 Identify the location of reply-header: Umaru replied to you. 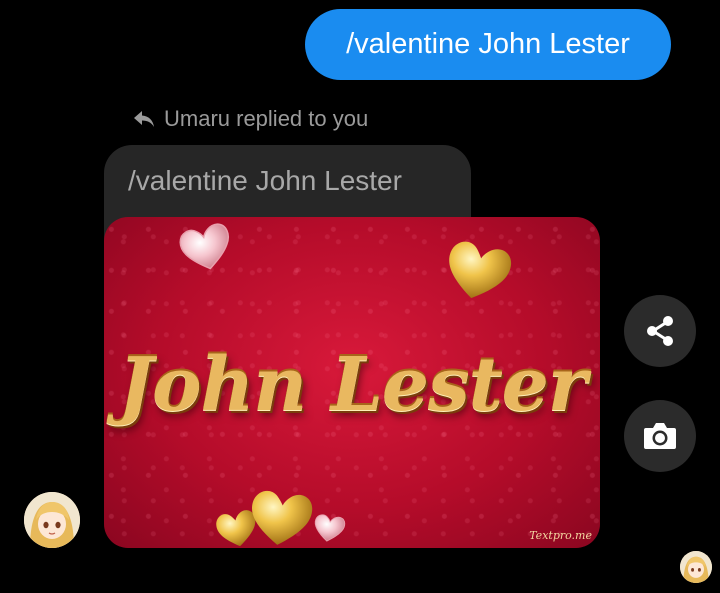
(250, 119).